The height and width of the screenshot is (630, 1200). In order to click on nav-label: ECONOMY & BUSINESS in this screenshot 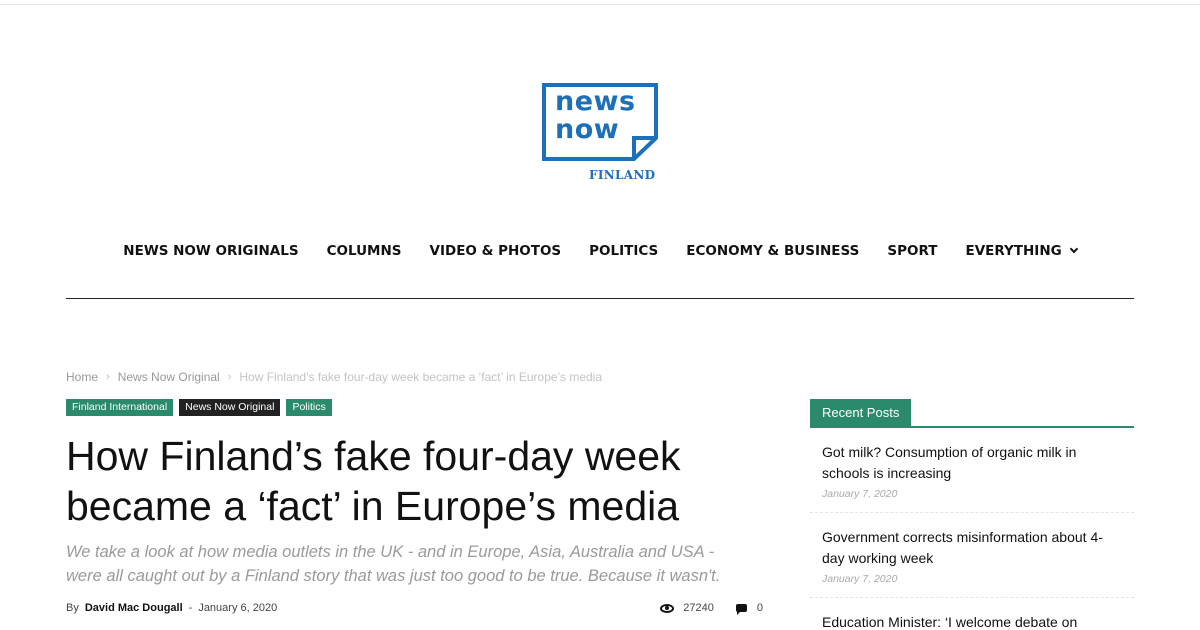, I will do `click(773, 251)`.